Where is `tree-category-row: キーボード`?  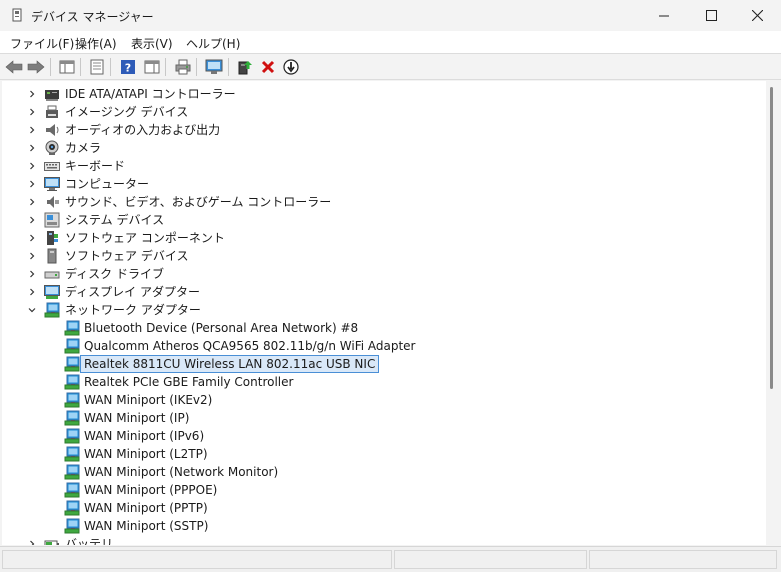
tree-category-row: キーボード is located at coordinates (382, 166).